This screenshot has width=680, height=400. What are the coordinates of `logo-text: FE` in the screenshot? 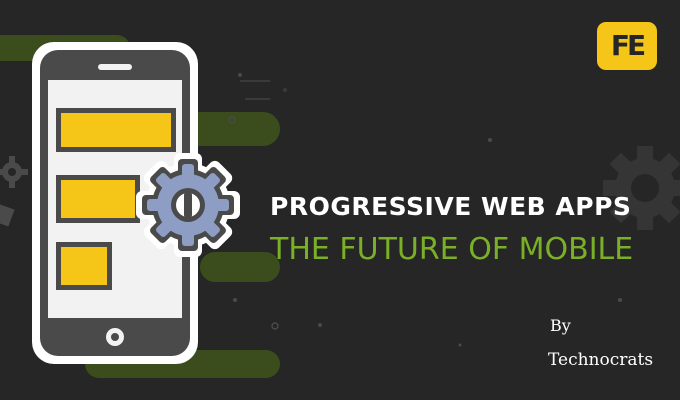 It's located at (628, 45).